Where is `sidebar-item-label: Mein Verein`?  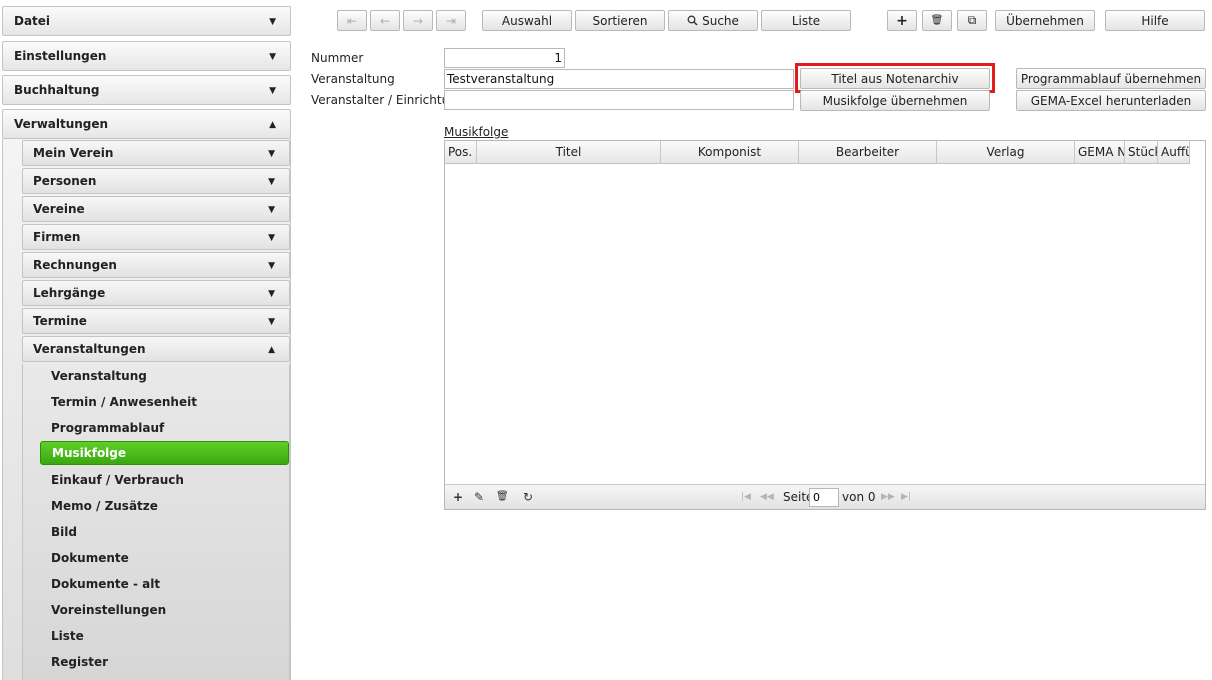 sidebar-item-label: Mein Verein is located at coordinates (73, 153).